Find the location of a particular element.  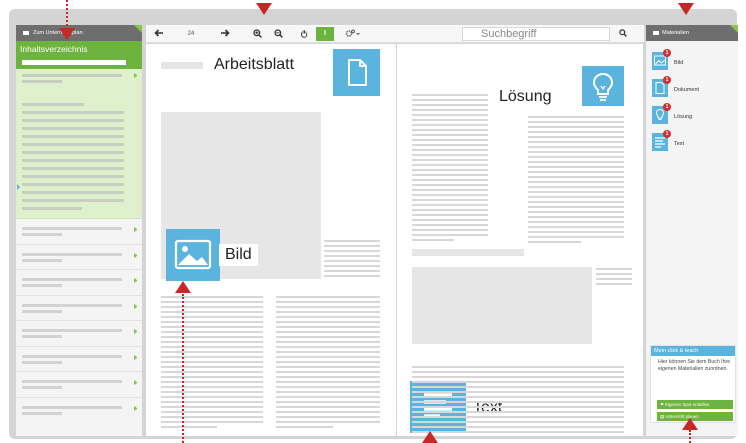

heading-placeholder is located at coordinates (468, 252).